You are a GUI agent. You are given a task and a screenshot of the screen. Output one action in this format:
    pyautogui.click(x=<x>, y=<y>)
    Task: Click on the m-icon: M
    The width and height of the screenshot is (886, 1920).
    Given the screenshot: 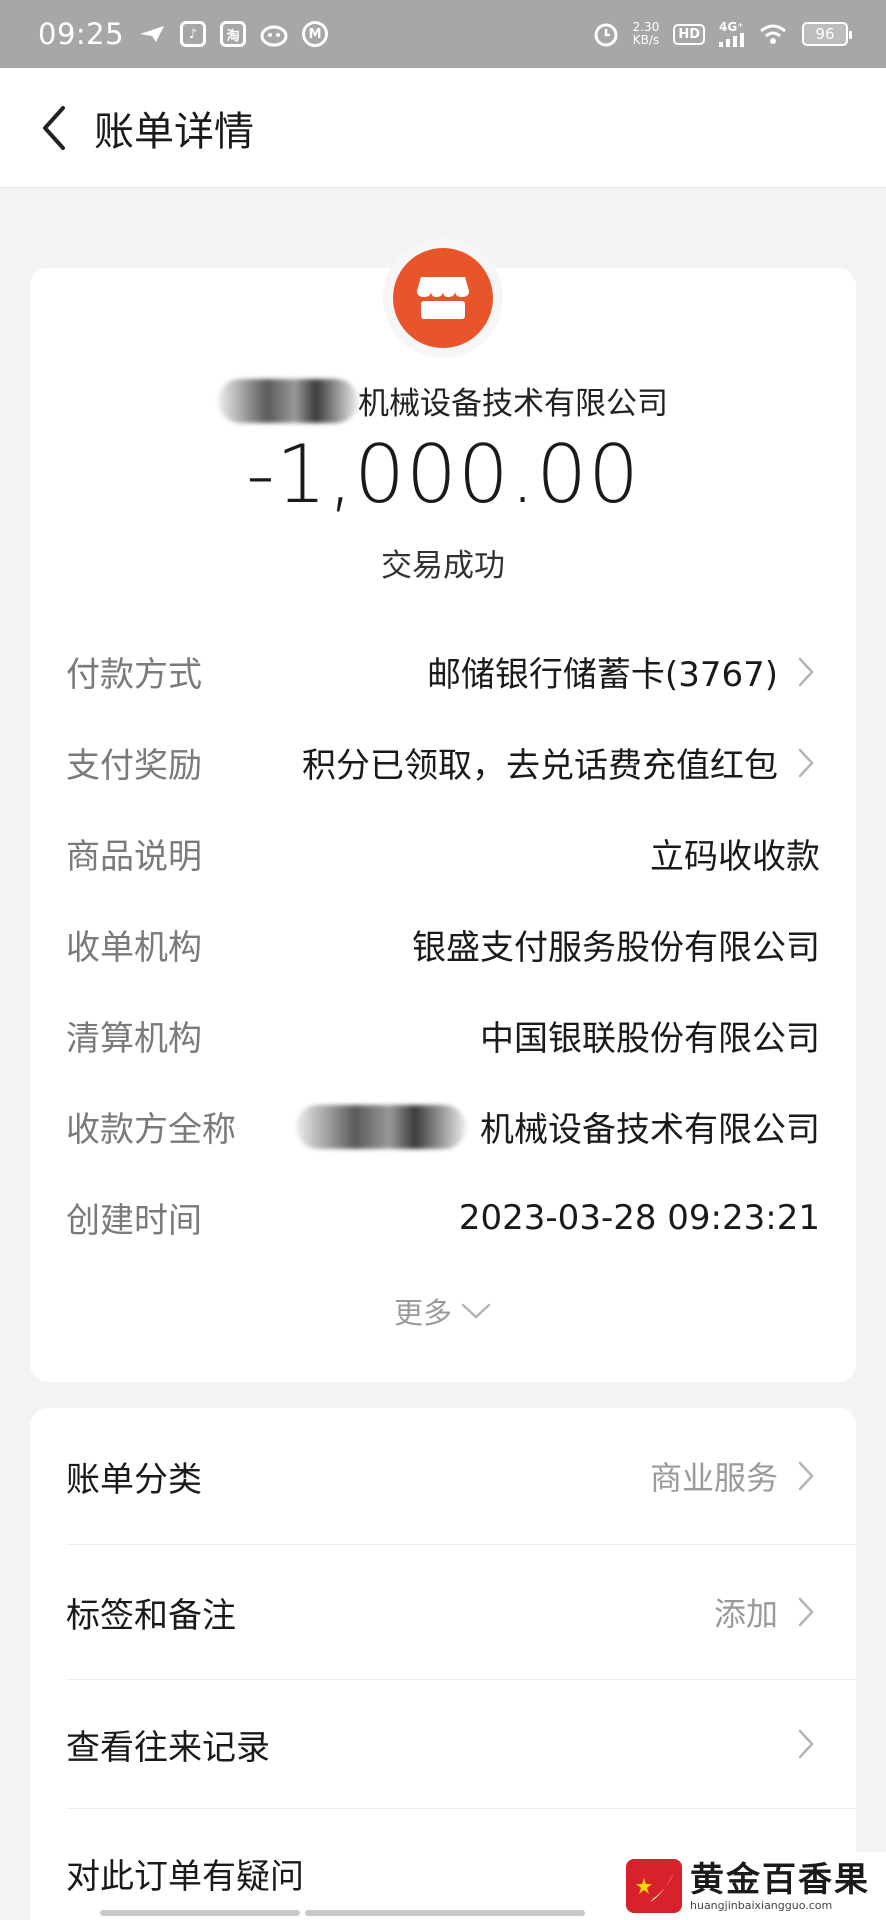 What is the action you would take?
    pyautogui.click(x=315, y=34)
    